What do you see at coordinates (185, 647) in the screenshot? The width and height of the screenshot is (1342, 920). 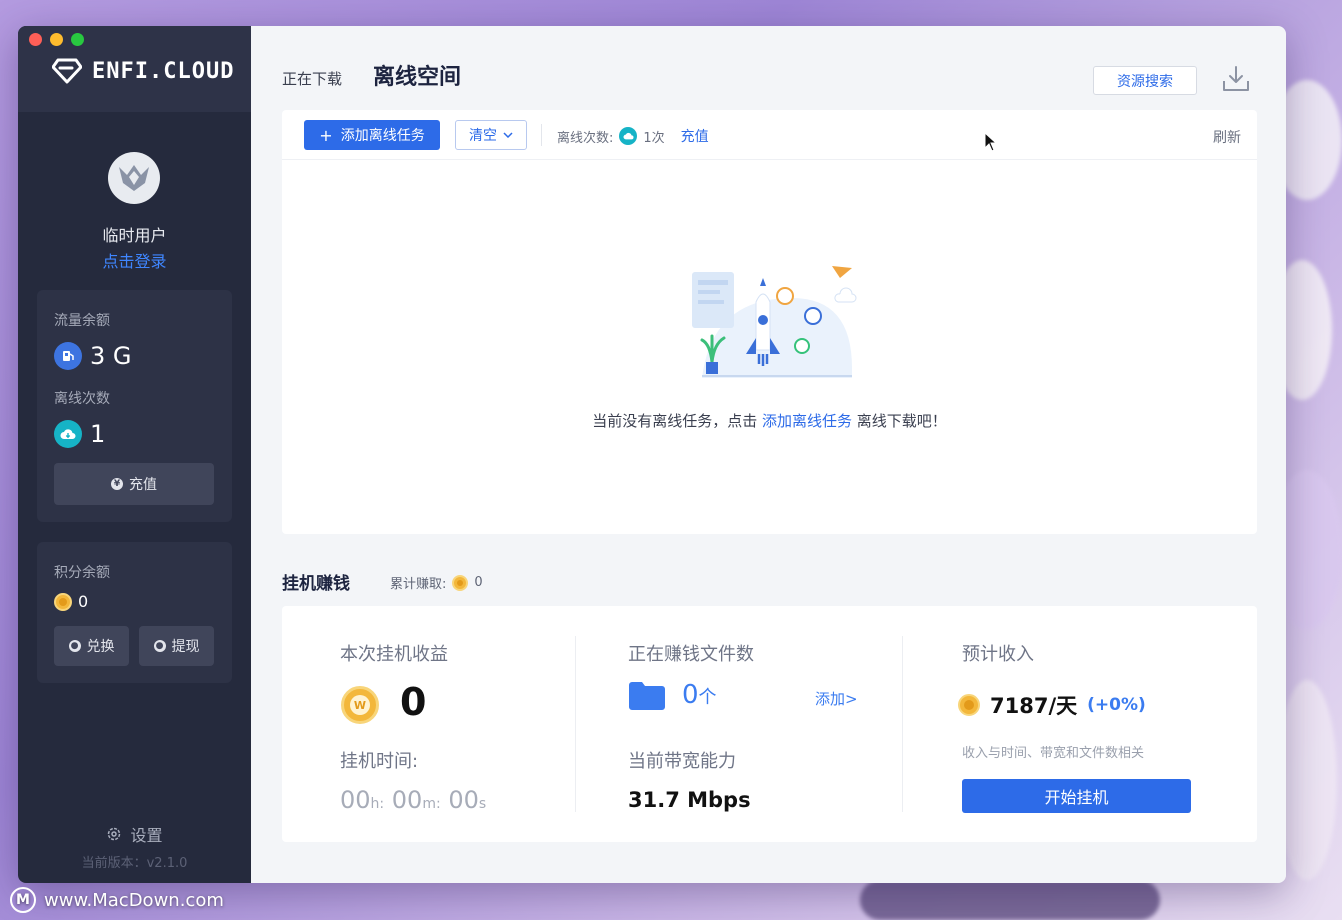 I see `withdraw-button-label: 提现` at bounding box center [185, 647].